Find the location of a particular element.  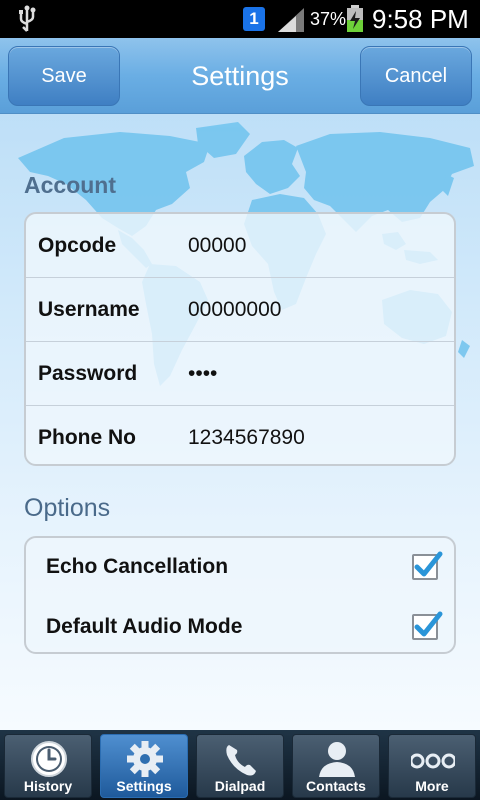

options-section-title: Options is located at coordinates (67, 508).